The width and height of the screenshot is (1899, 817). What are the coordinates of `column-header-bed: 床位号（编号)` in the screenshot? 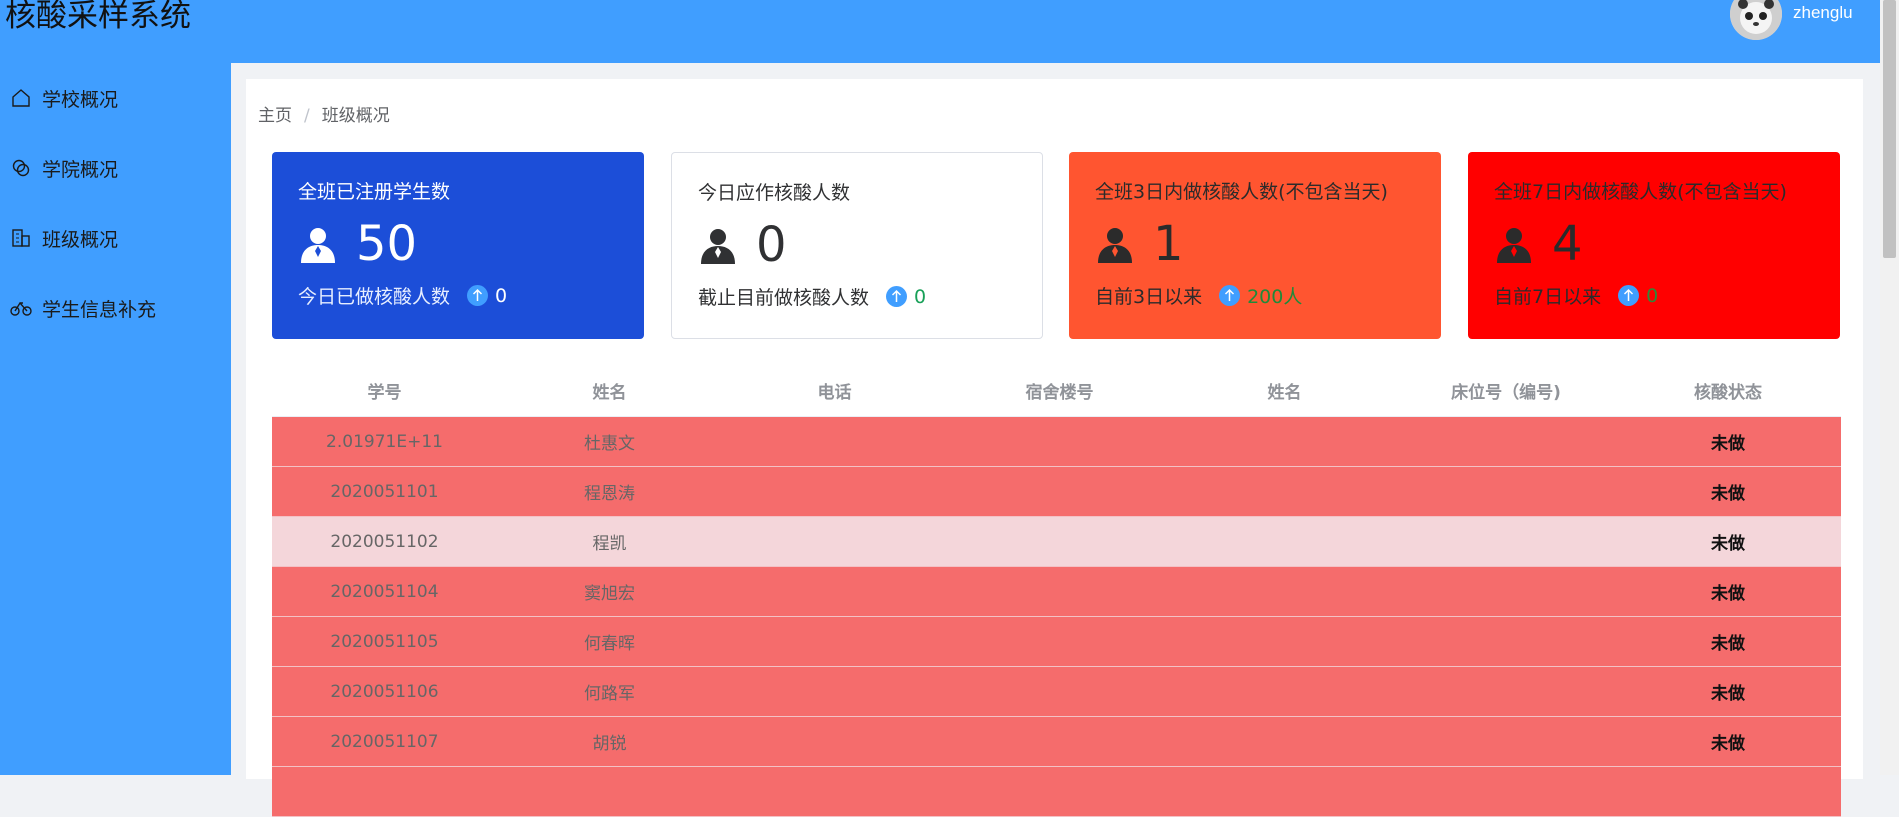 It's located at (1506, 390).